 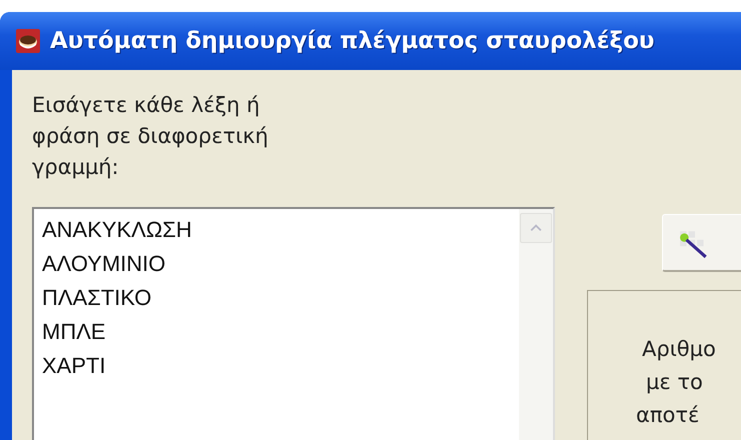 I want to click on caret-up-icon, so click(x=536, y=228).